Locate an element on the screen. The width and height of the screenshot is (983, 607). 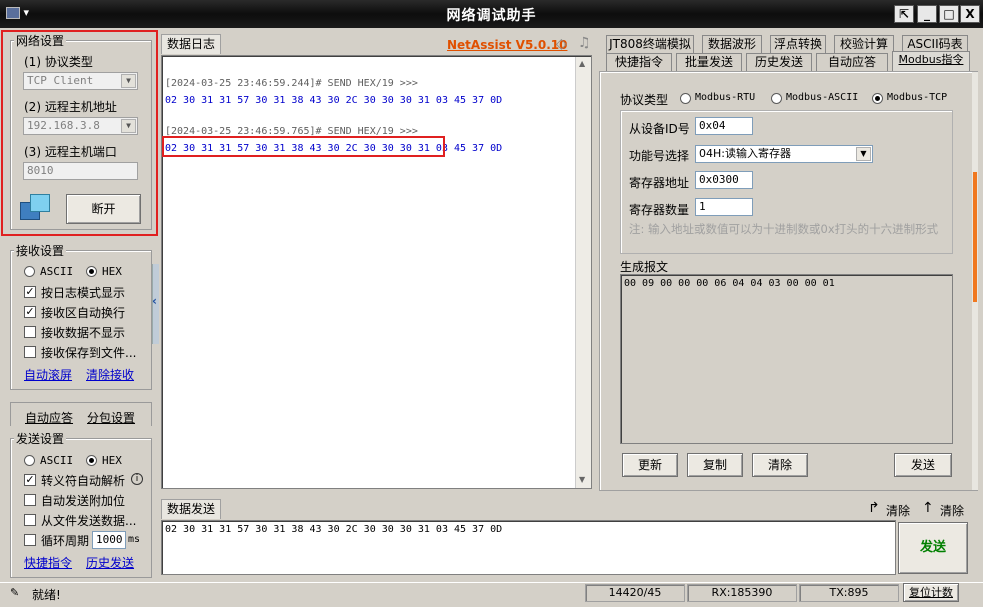
tab-batch-send: 批量发送 is located at coordinates (709, 62).